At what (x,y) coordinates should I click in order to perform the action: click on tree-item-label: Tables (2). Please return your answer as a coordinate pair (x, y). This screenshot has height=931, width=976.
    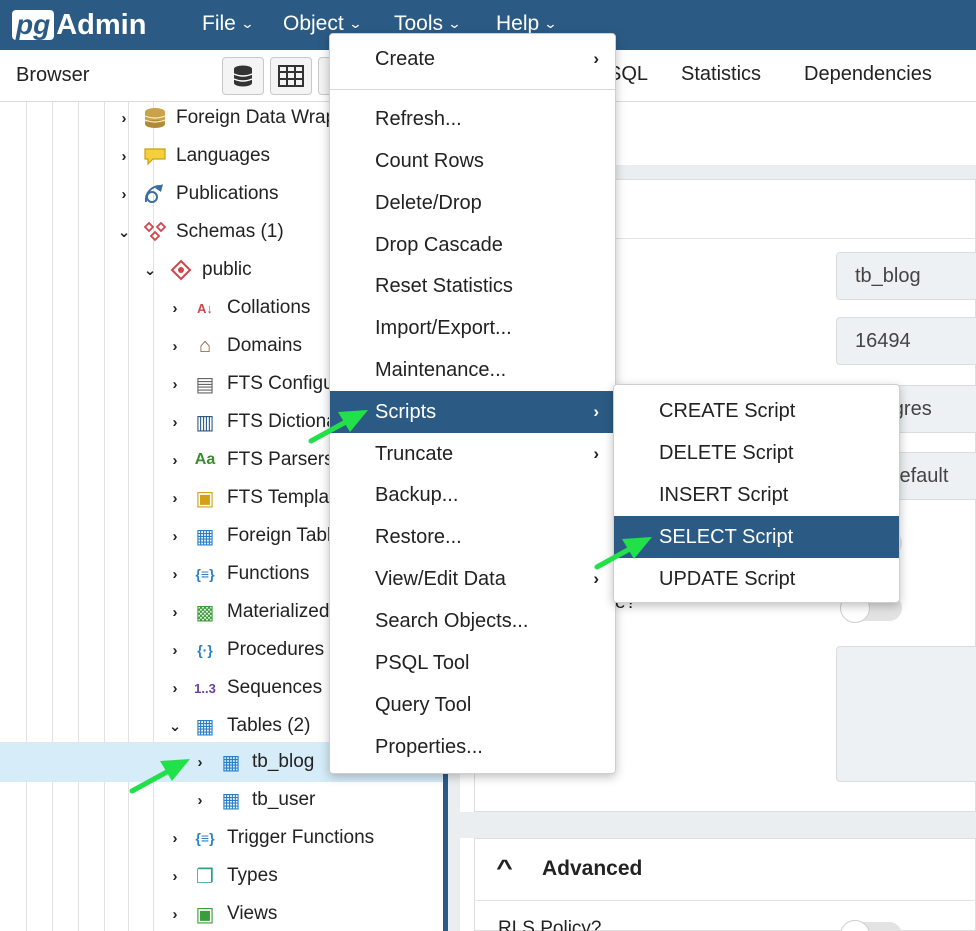
    Looking at the image, I should click on (269, 725).